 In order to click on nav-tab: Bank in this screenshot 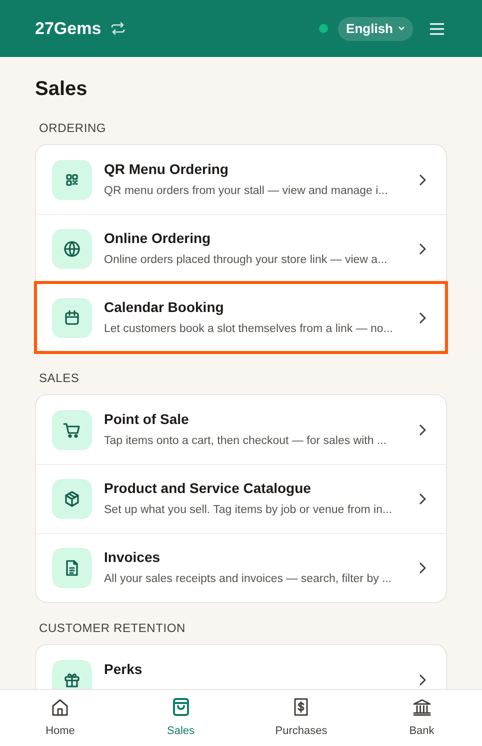, I will do `click(422, 718)`.